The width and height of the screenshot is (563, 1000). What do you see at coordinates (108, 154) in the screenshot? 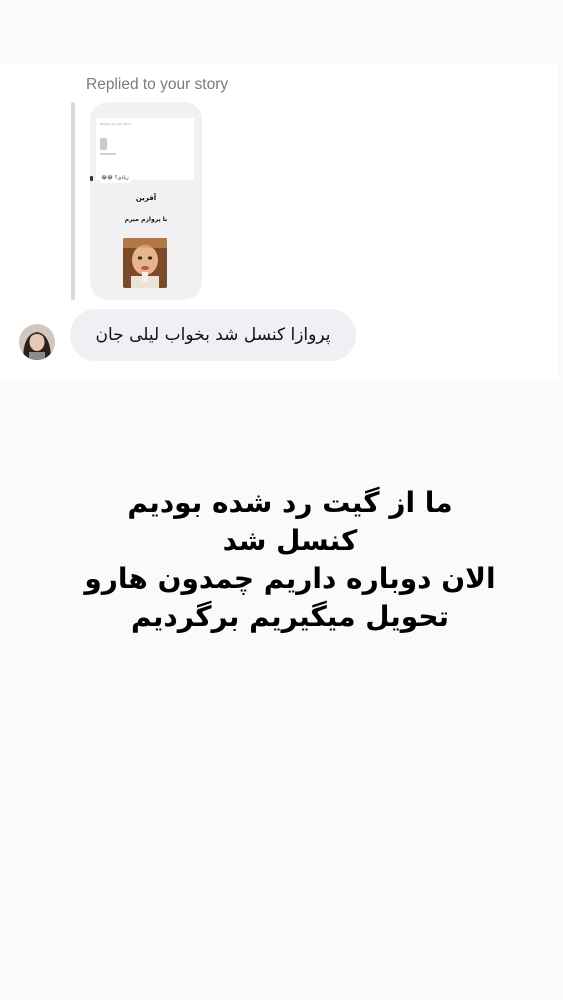
I see `mini-text-line` at bounding box center [108, 154].